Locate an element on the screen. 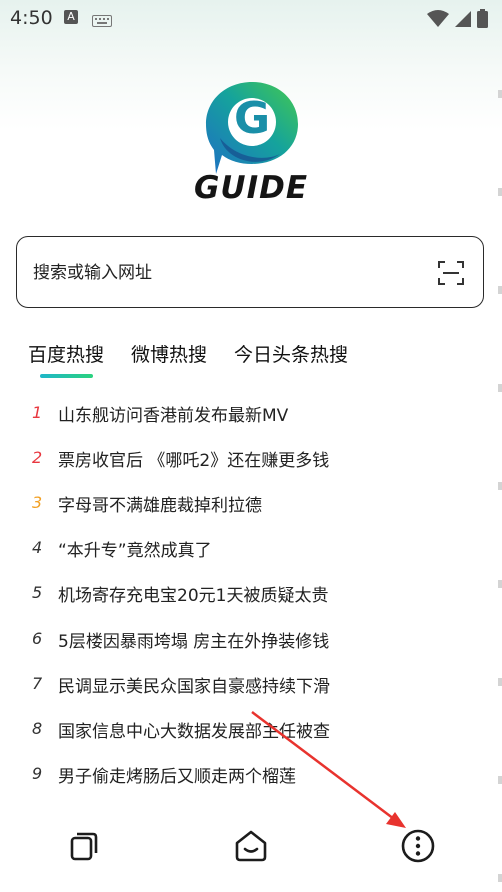 Image resolution: width=502 pixels, height=892 pixels. tab-weibo-hot: 微博热搜 is located at coordinates (169, 353).